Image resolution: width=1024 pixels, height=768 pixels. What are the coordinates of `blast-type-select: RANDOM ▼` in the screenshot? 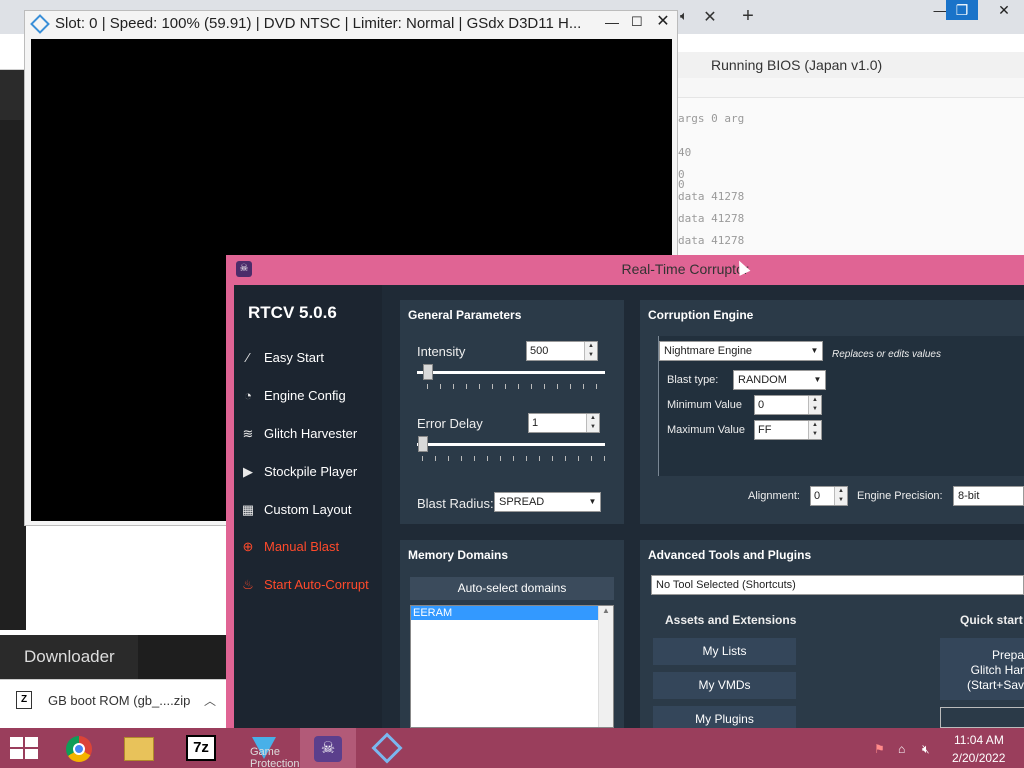 It's located at (779, 380).